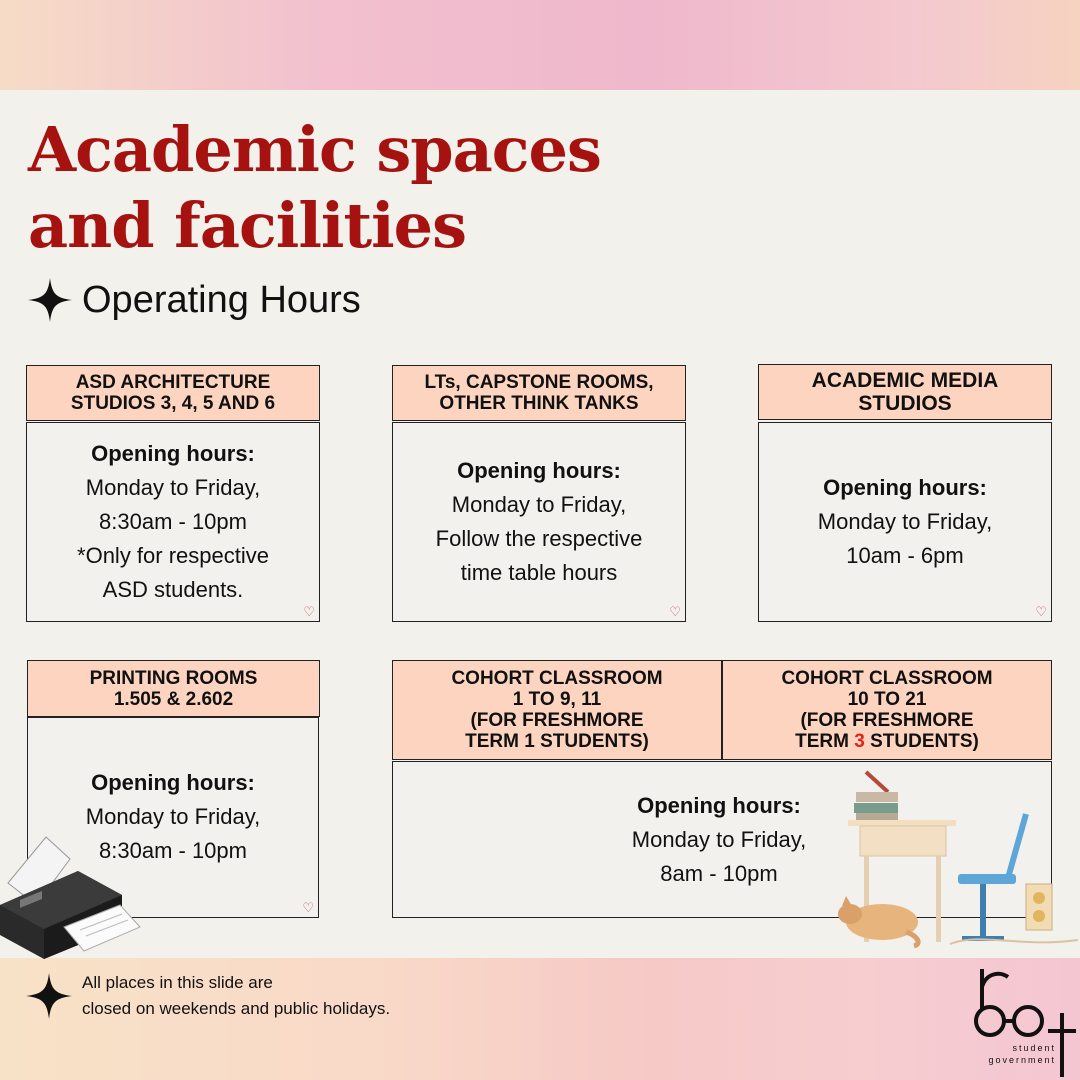 The width and height of the screenshot is (1080, 1080). Describe the element at coordinates (540, 45) in the screenshot. I see `top-gradient-band` at that location.